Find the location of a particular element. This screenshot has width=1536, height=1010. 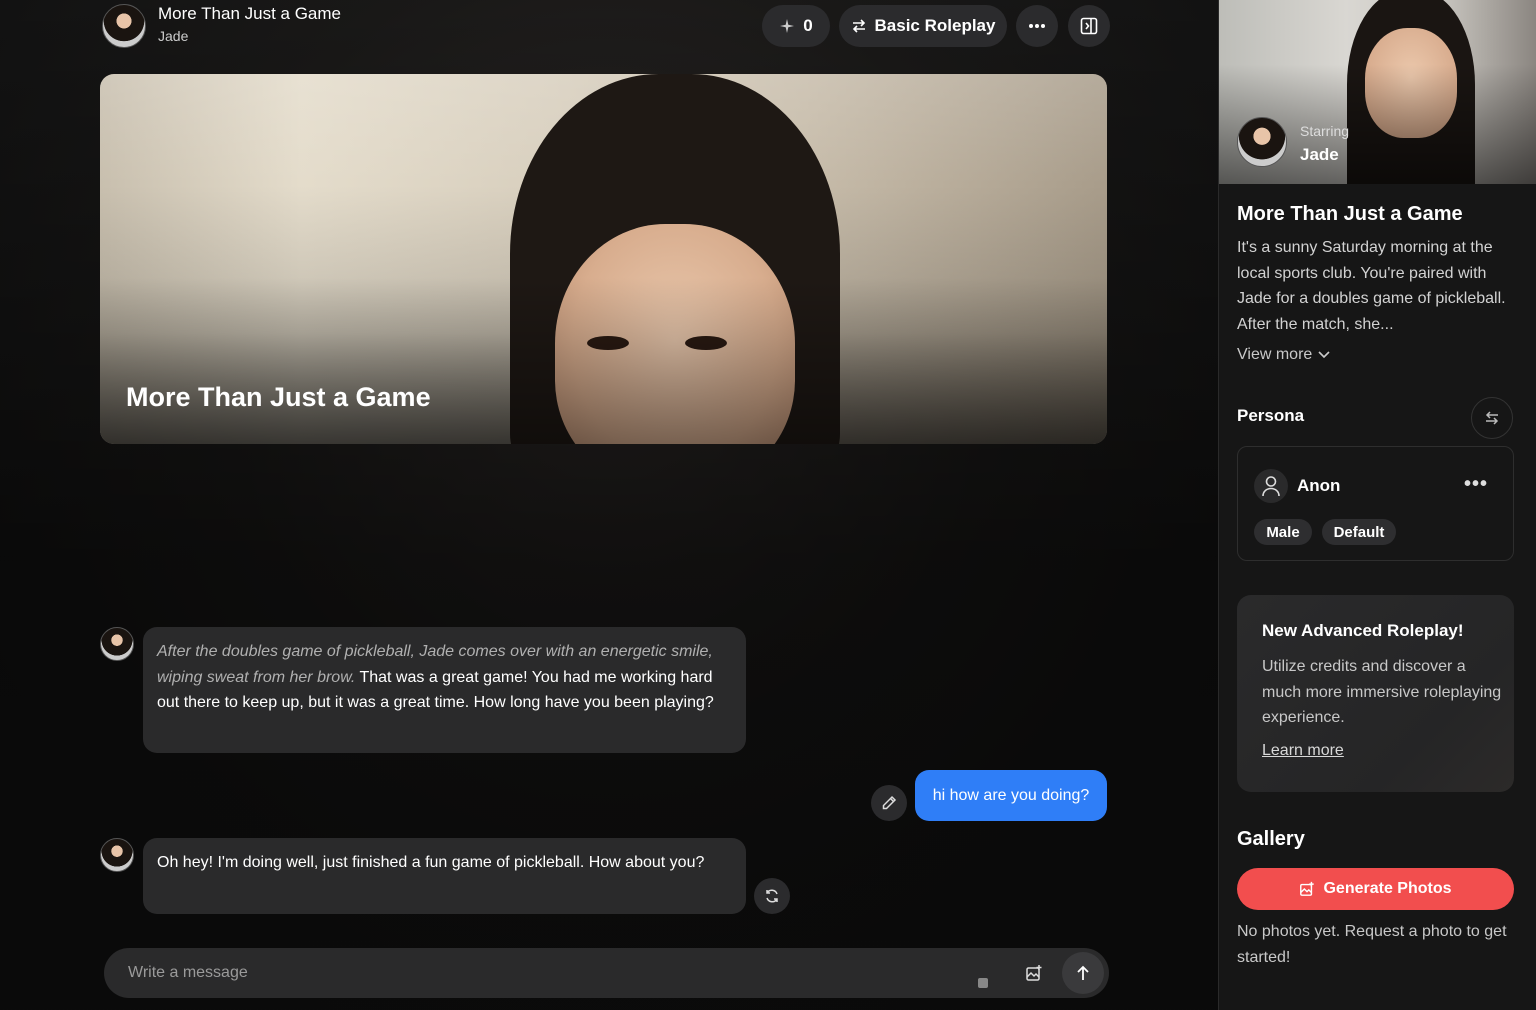

user-message: hi how are you doing? is located at coordinates (1011, 795).